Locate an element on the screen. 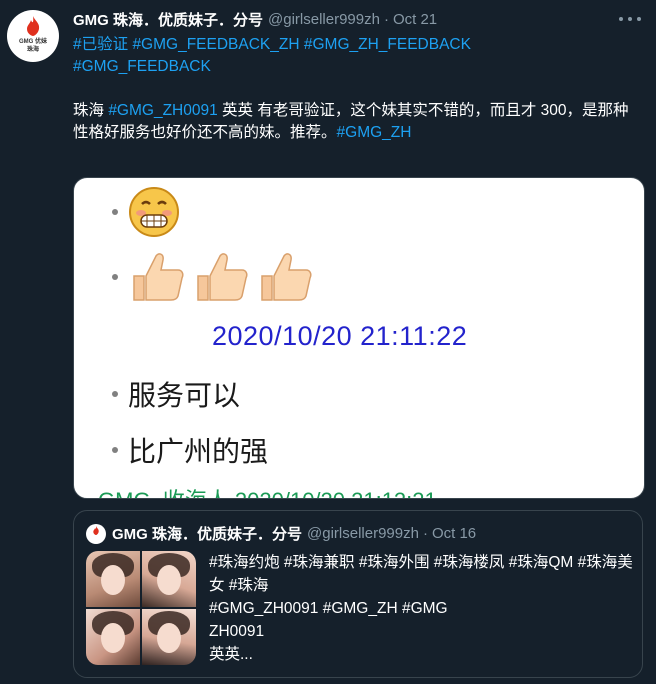 The width and height of the screenshot is (656, 684). hashtag-link: #GMG_FEEDBACK is located at coordinates (142, 66).